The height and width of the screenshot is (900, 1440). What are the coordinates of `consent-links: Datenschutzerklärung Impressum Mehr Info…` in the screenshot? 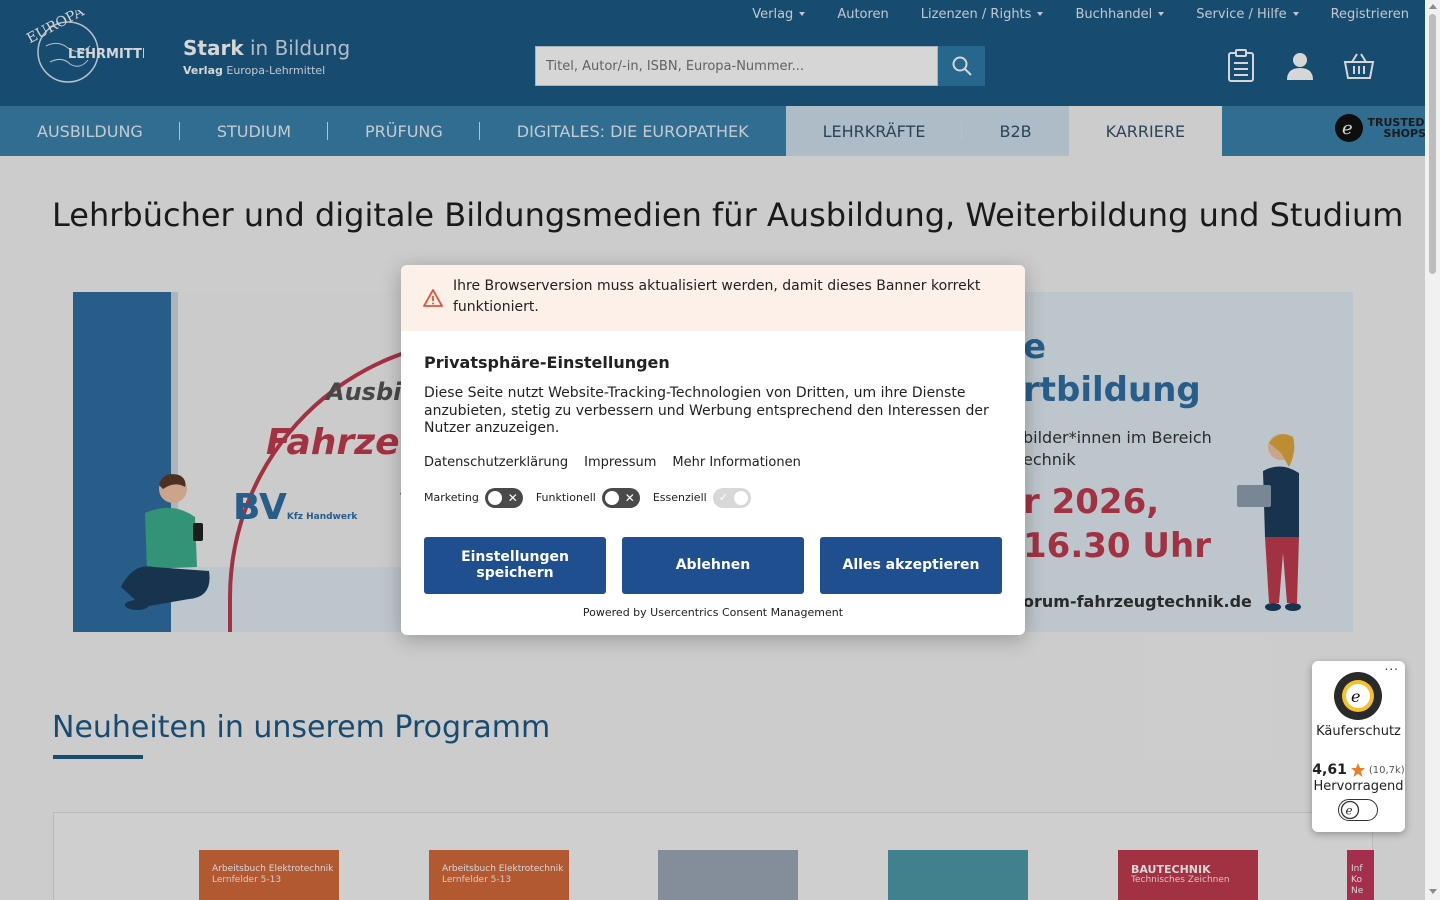 It's located at (713, 462).